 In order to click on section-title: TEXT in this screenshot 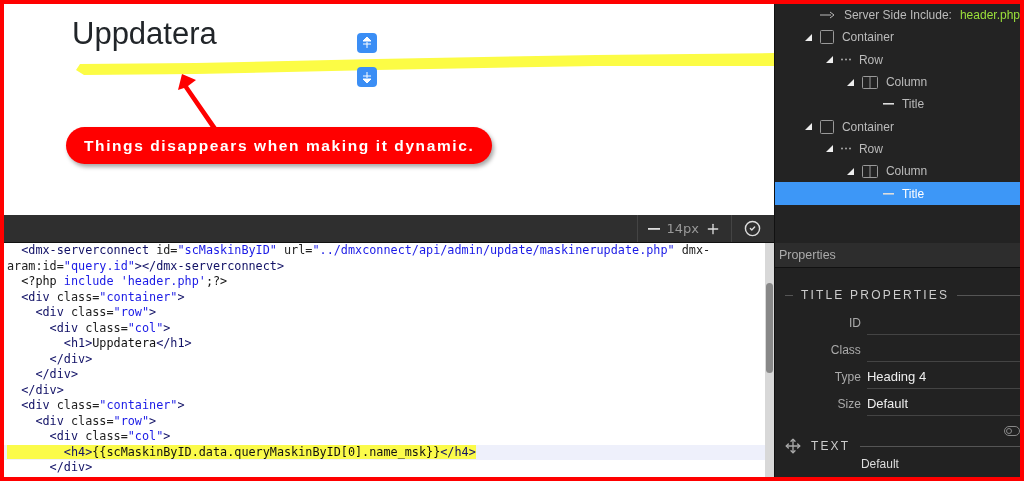, I will do `click(830, 446)`.